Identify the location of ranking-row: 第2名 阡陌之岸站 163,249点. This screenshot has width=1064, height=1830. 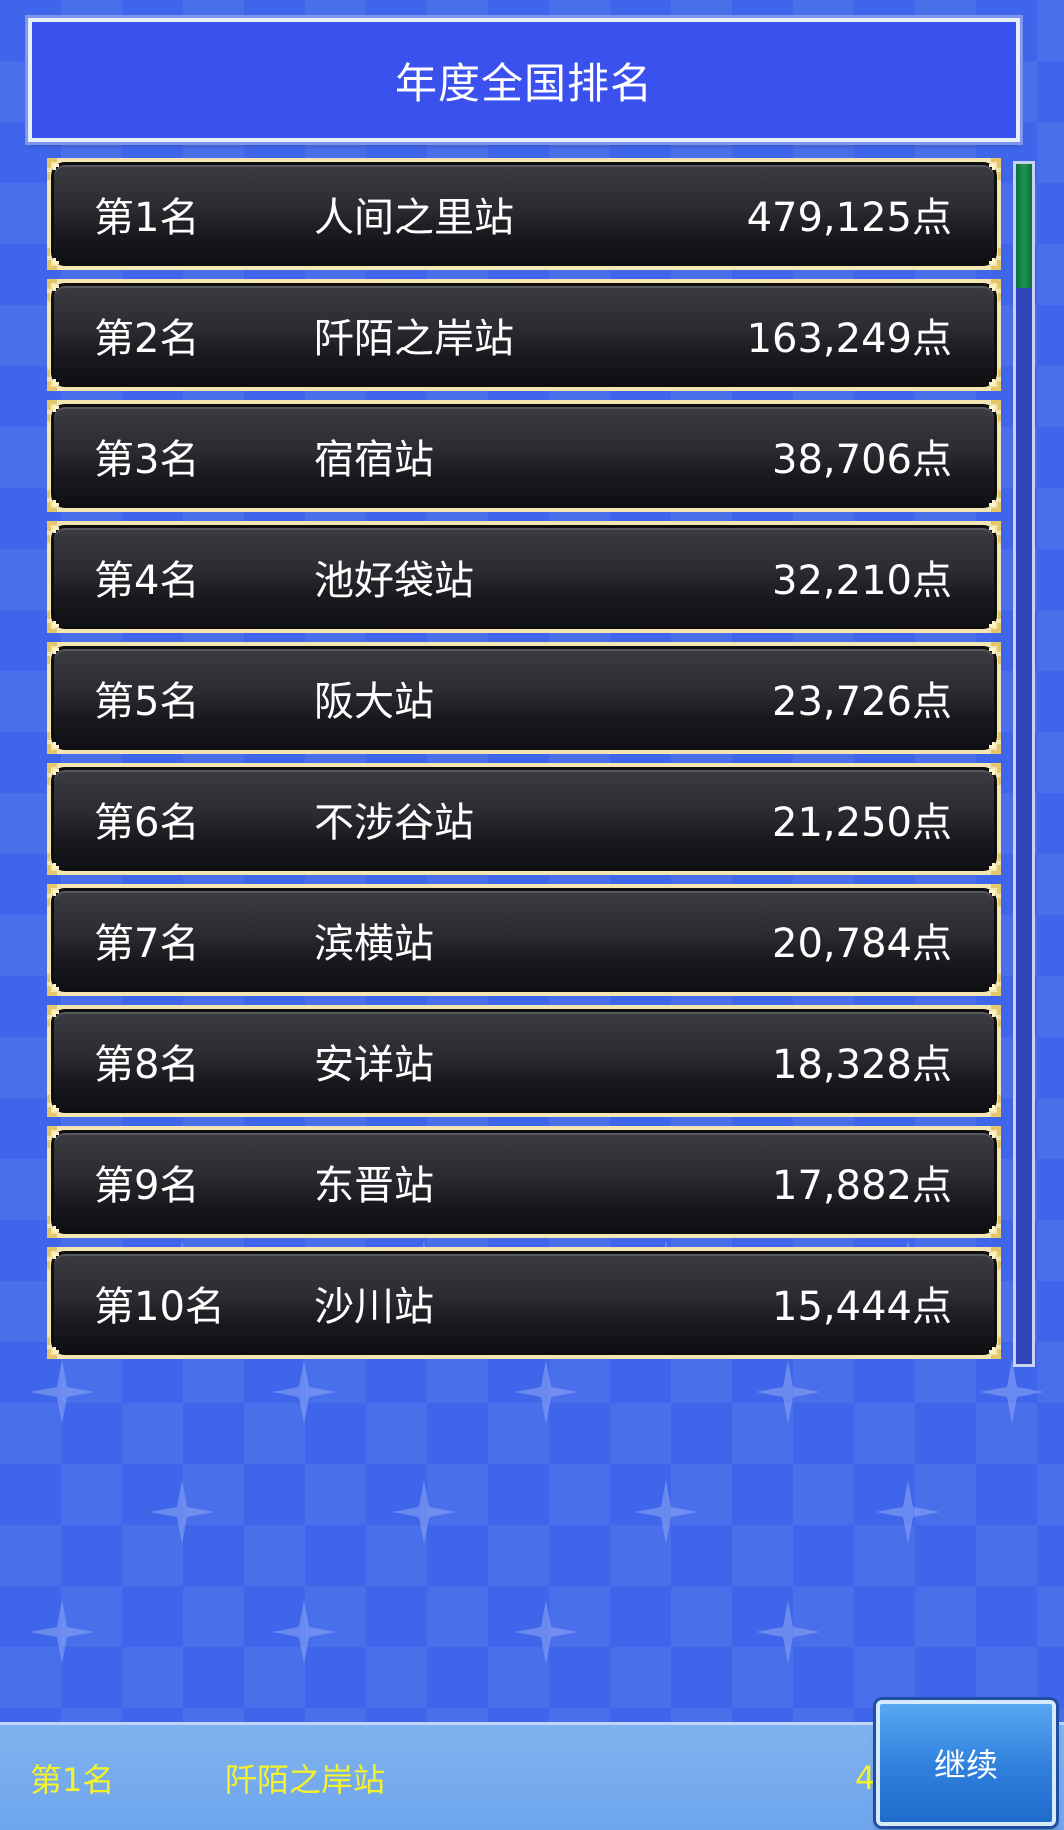
(524, 335).